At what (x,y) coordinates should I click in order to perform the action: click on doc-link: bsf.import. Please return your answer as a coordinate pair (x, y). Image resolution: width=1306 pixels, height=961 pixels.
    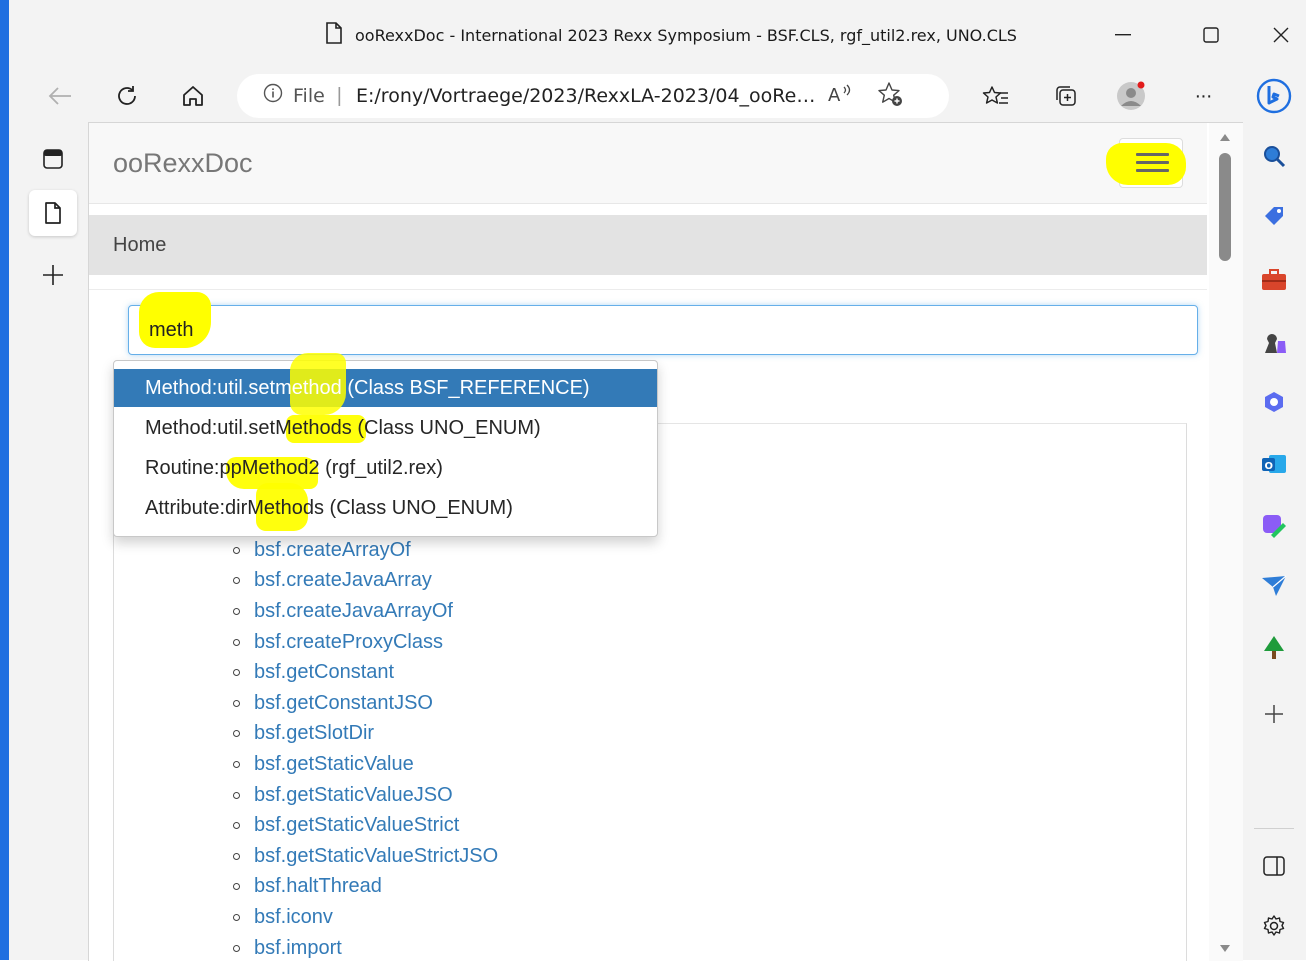
    Looking at the image, I should click on (298, 948).